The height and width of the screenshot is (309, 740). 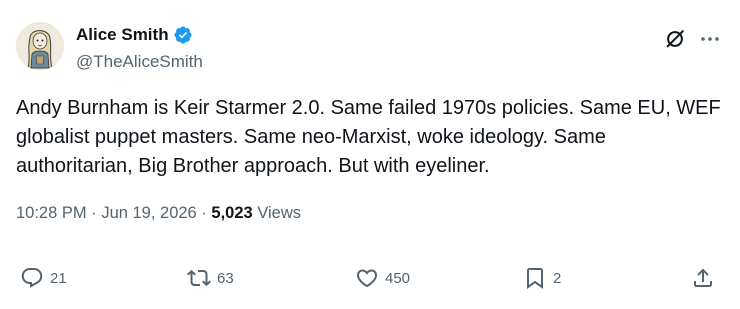 What do you see at coordinates (710, 39) in the screenshot?
I see `more-icon` at bounding box center [710, 39].